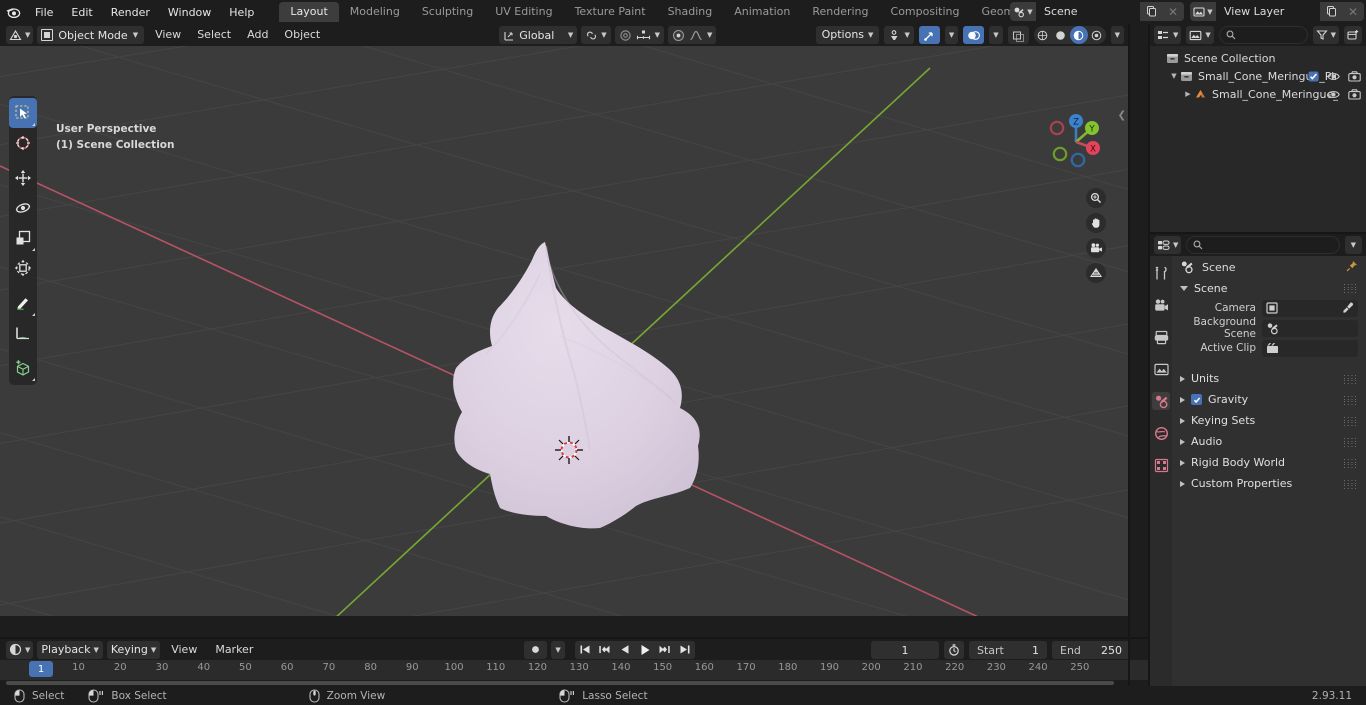  Describe the element at coordinates (184, 650) in the screenshot. I see `timeline-view-menu: View` at that location.